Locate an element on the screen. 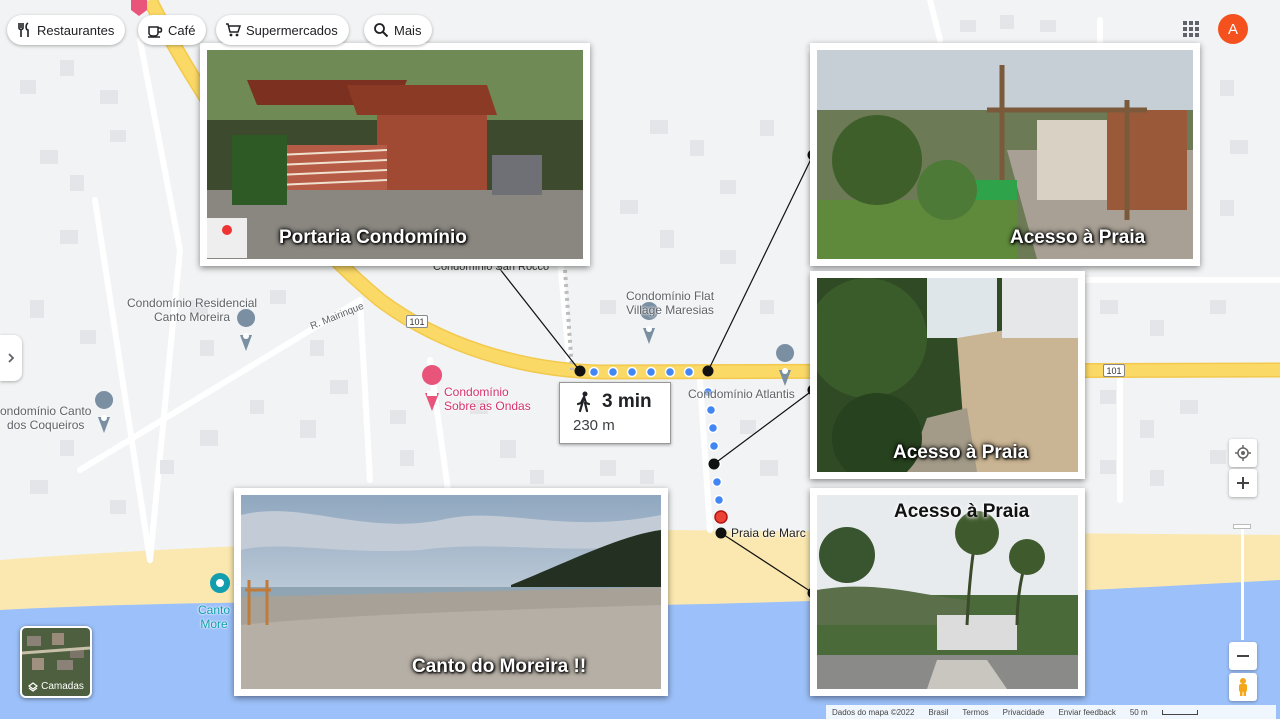 The height and width of the screenshot is (719, 1280). photo-acesso-3-image is located at coordinates (947, 592).